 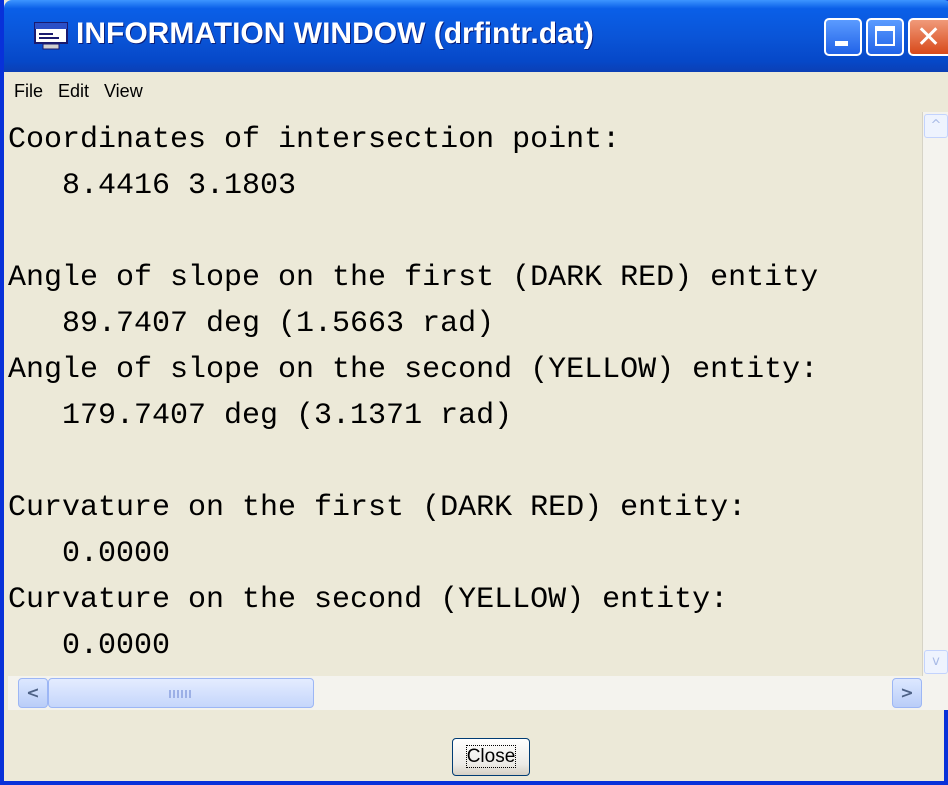 I want to click on close-button-label: Close, so click(x=491, y=756).